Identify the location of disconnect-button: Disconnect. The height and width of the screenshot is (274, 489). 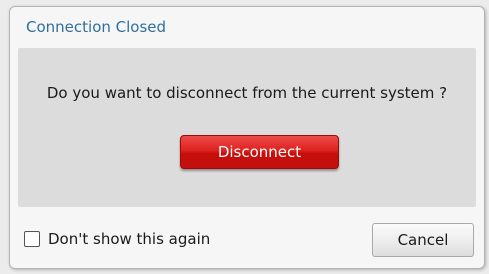
(259, 152).